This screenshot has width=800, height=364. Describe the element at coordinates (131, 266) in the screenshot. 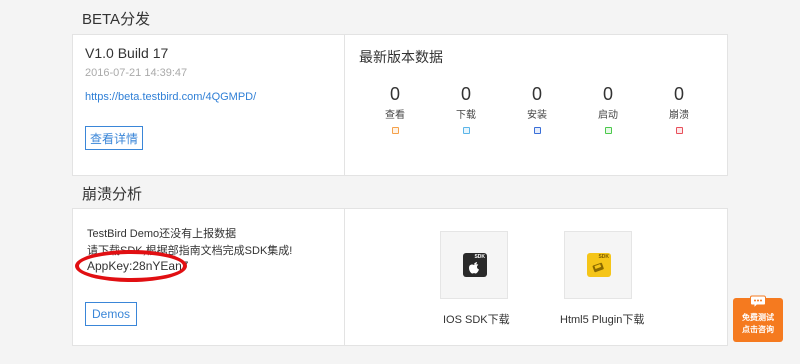

I see `highlight-ellipse` at that location.